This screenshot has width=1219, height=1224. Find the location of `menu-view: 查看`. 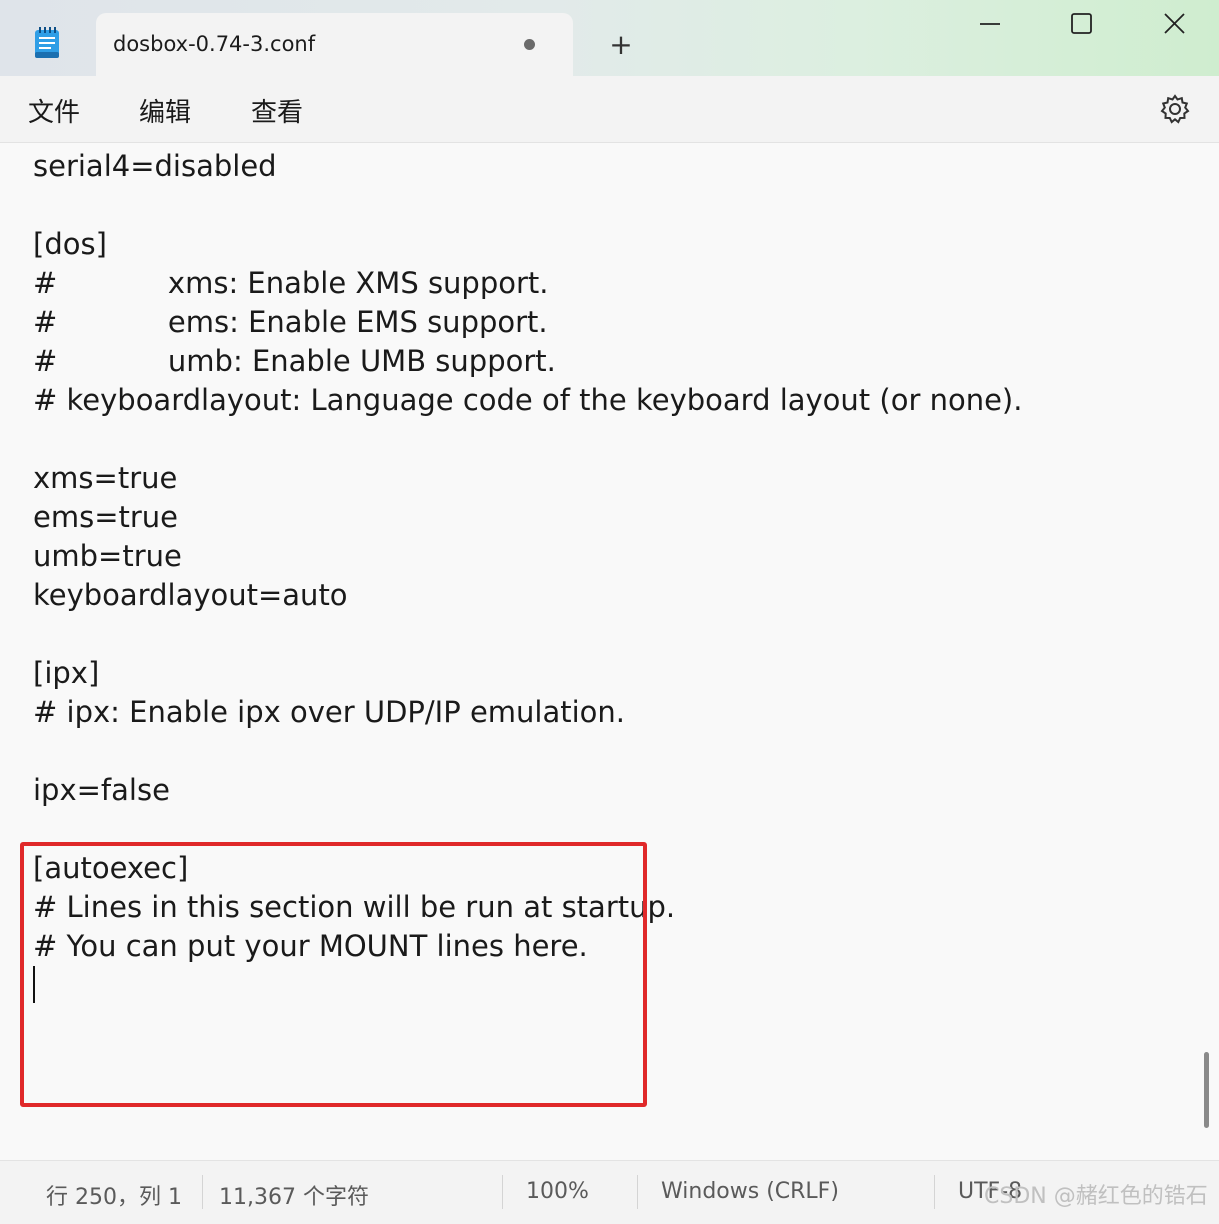

menu-view: 查看 is located at coordinates (277, 110).